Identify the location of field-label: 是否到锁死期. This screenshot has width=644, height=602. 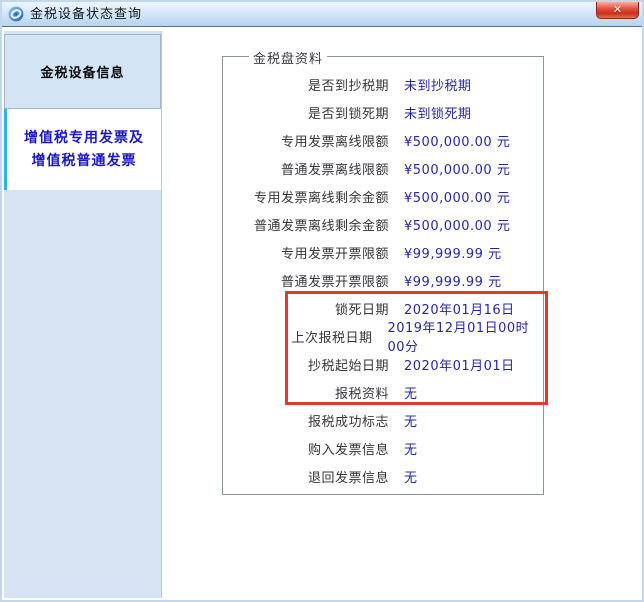
(348, 114).